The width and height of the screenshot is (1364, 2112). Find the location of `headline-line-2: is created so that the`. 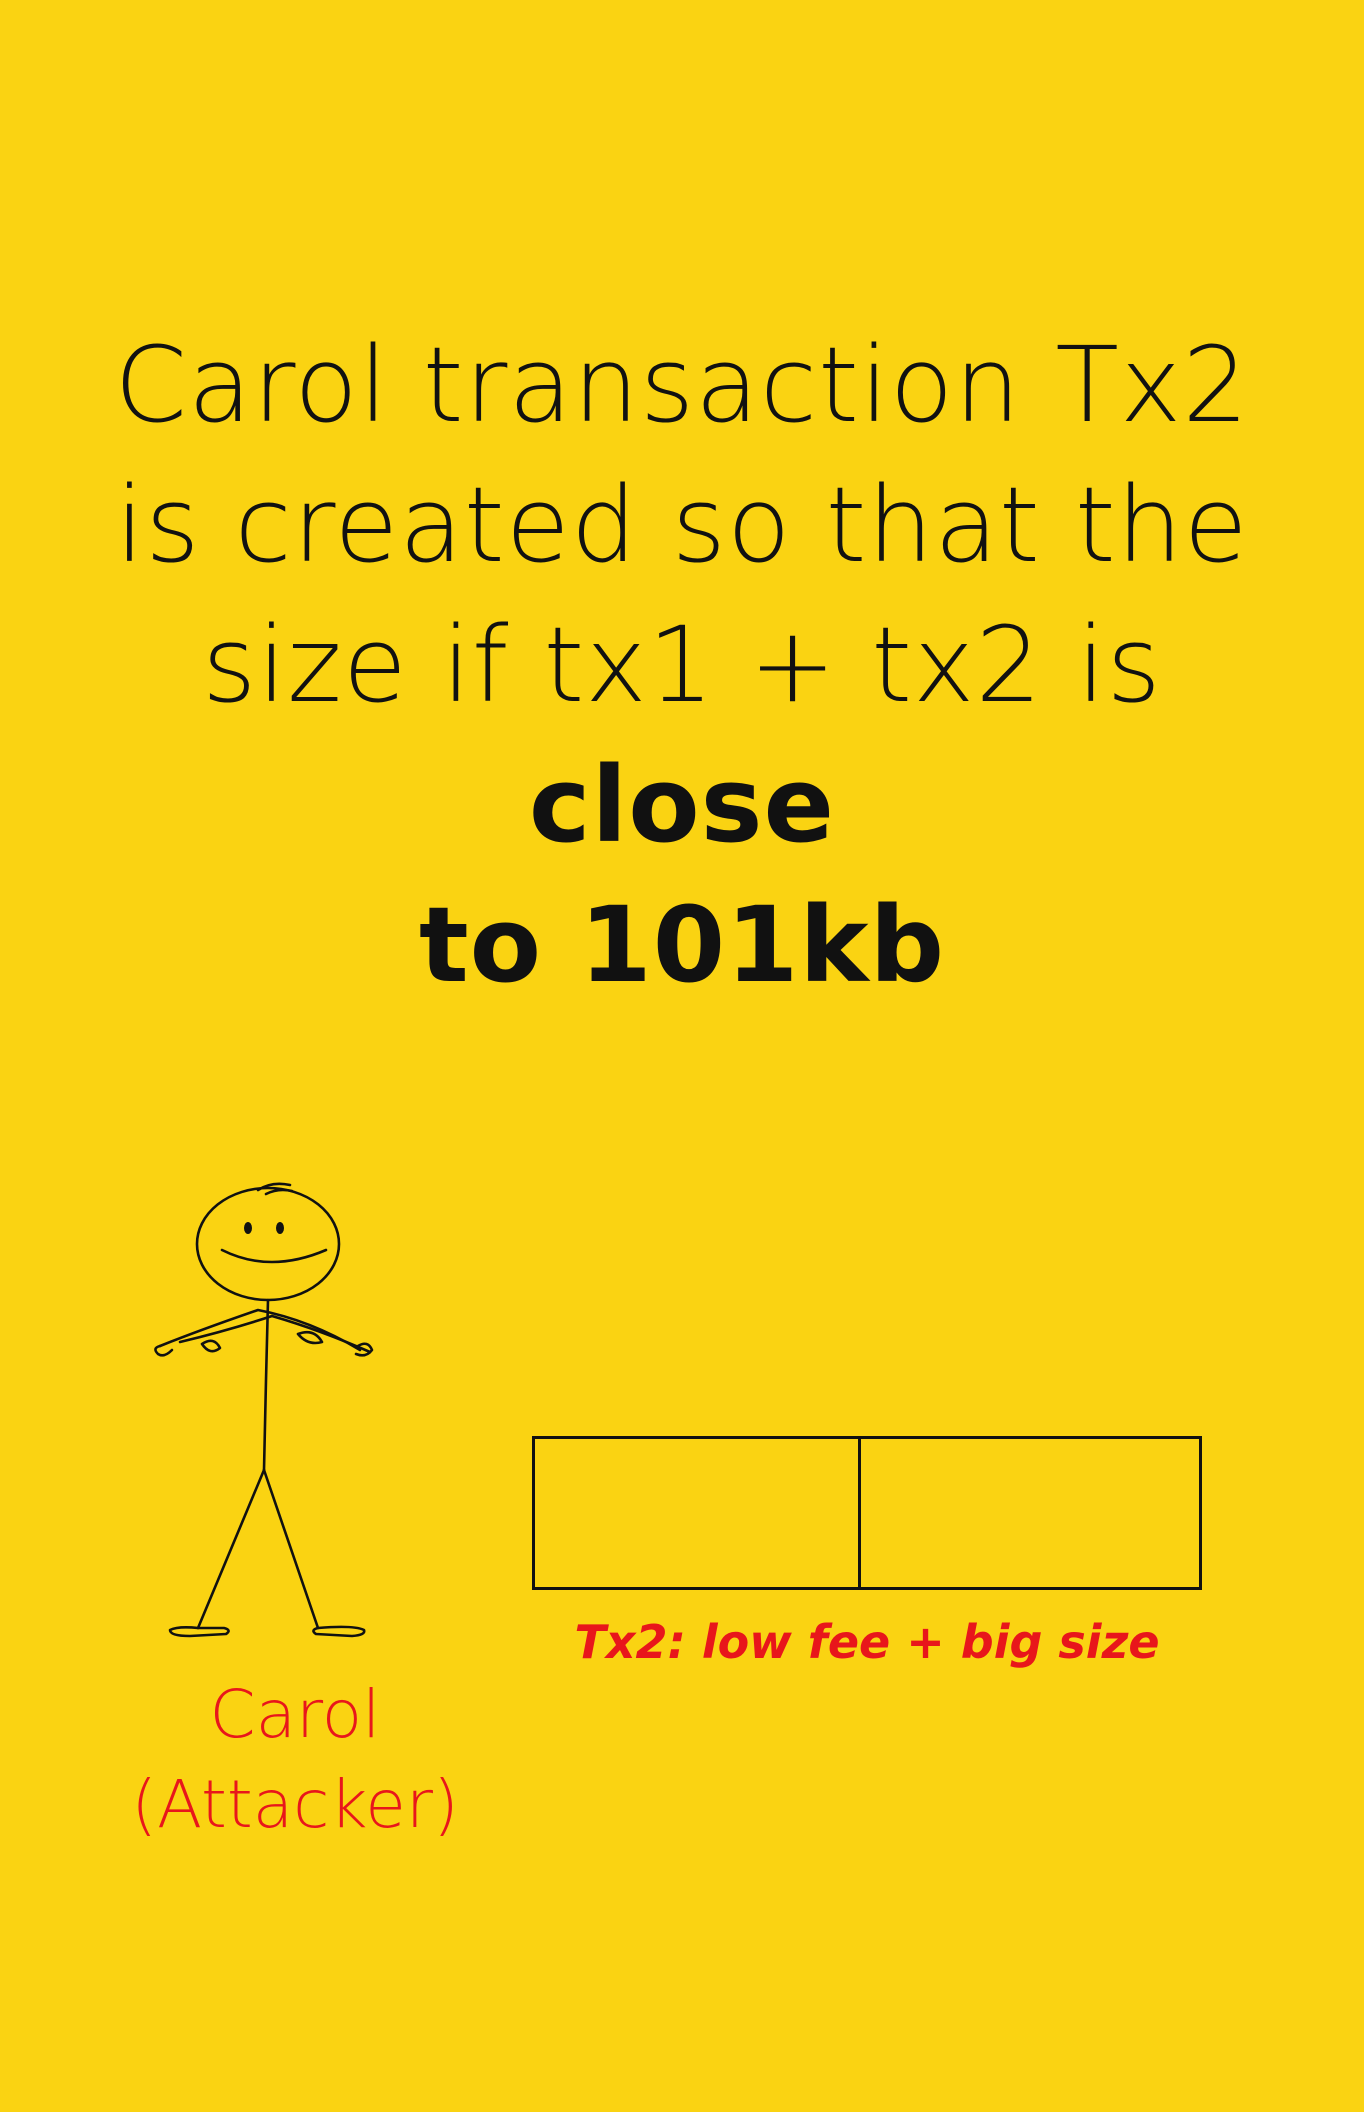

headline-line-2: is created so that the is located at coordinates (682, 525).